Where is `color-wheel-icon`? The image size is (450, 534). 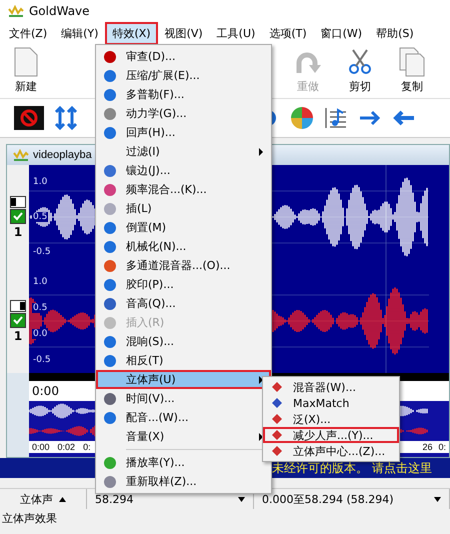 color-wheel-icon is located at coordinates (302, 118).